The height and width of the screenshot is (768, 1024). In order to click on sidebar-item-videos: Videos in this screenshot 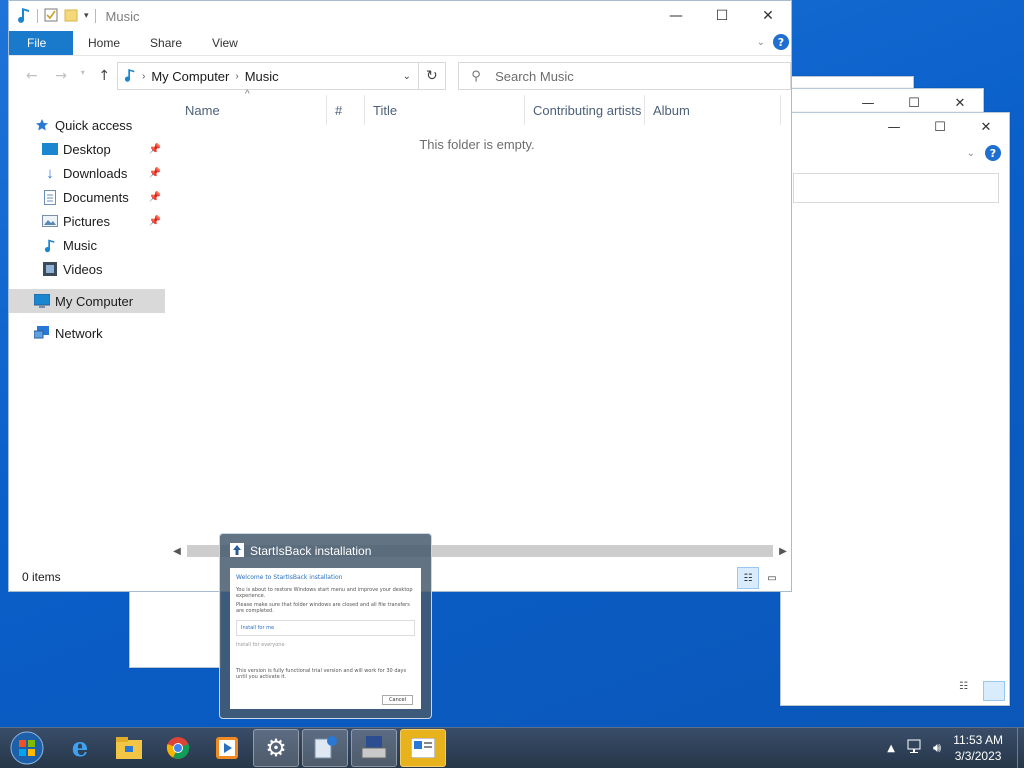, I will do `click(87, 269)`.